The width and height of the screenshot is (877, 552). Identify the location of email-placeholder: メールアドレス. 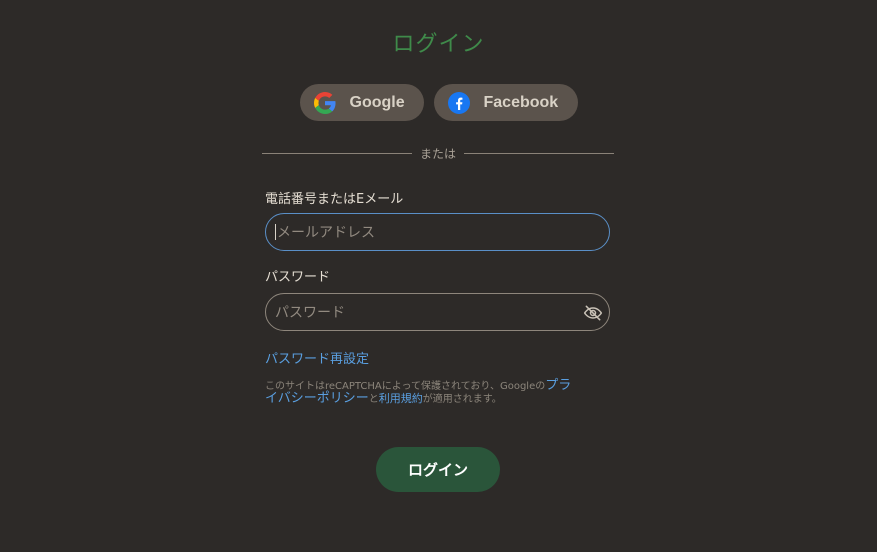
(326, 233).